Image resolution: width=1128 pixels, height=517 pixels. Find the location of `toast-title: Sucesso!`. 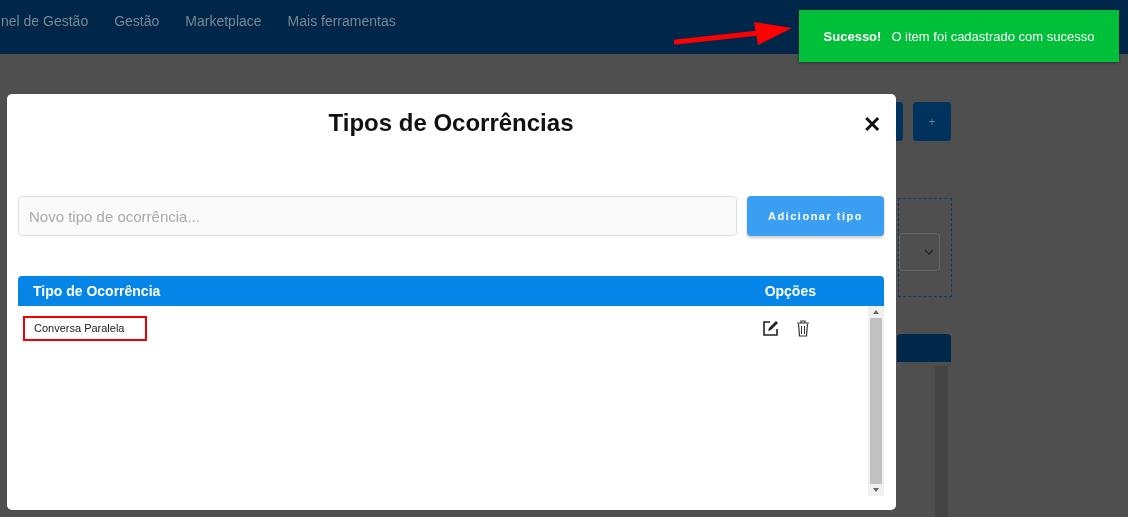

toast-title: Sucesso! is located at coordinates (852, 36).